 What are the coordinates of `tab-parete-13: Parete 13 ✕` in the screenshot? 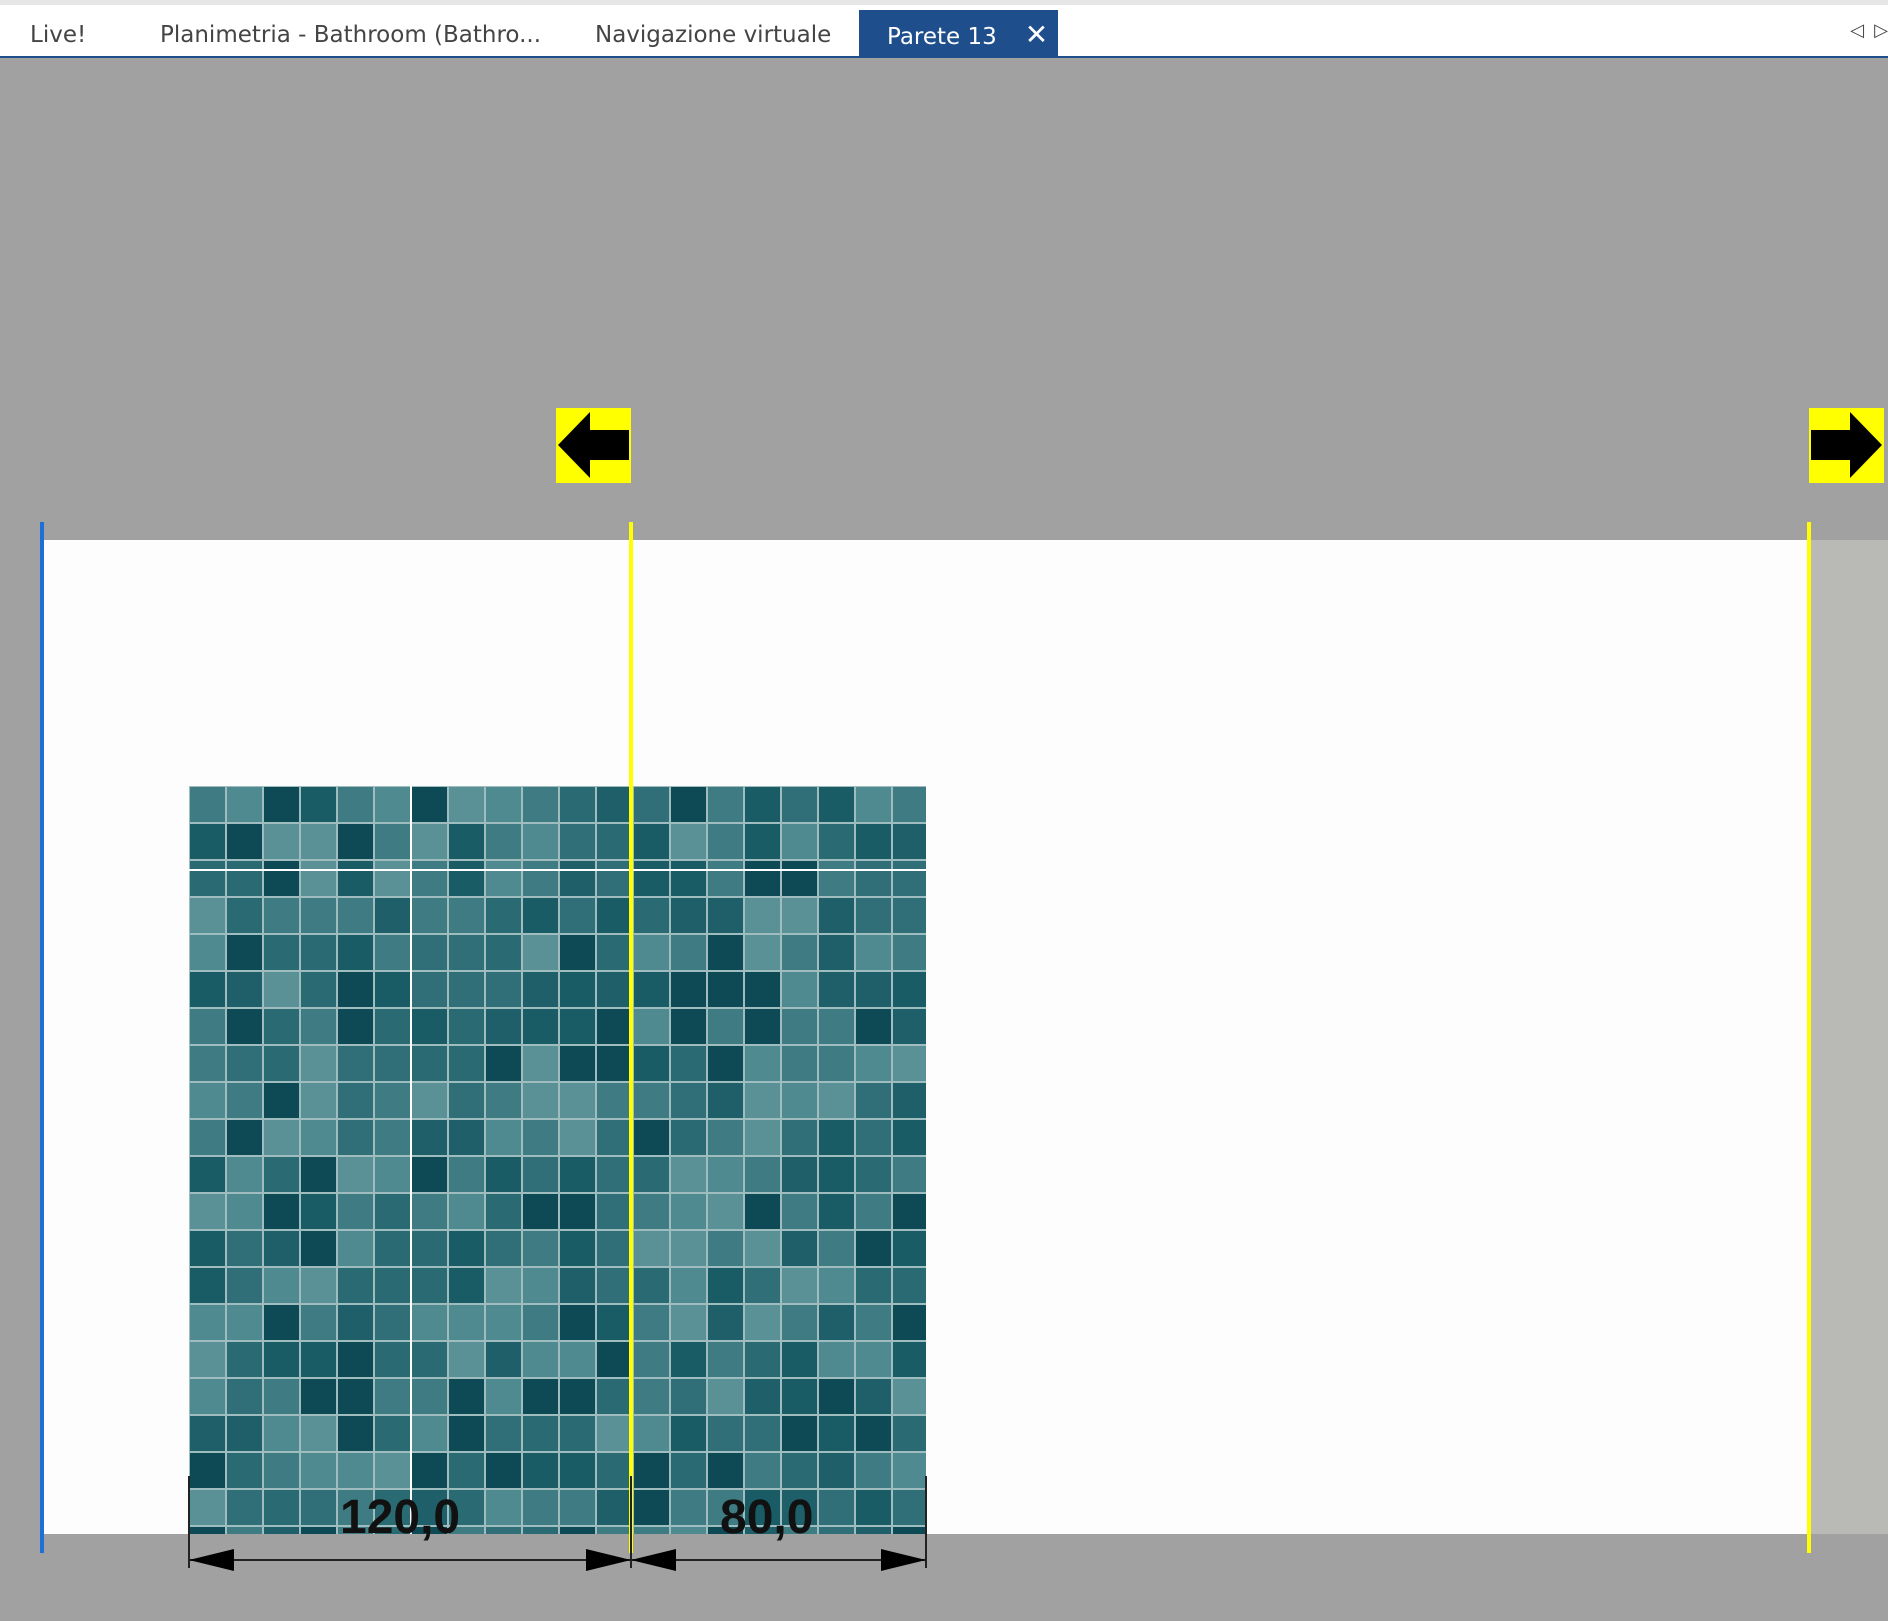 It's located at (959, 35).